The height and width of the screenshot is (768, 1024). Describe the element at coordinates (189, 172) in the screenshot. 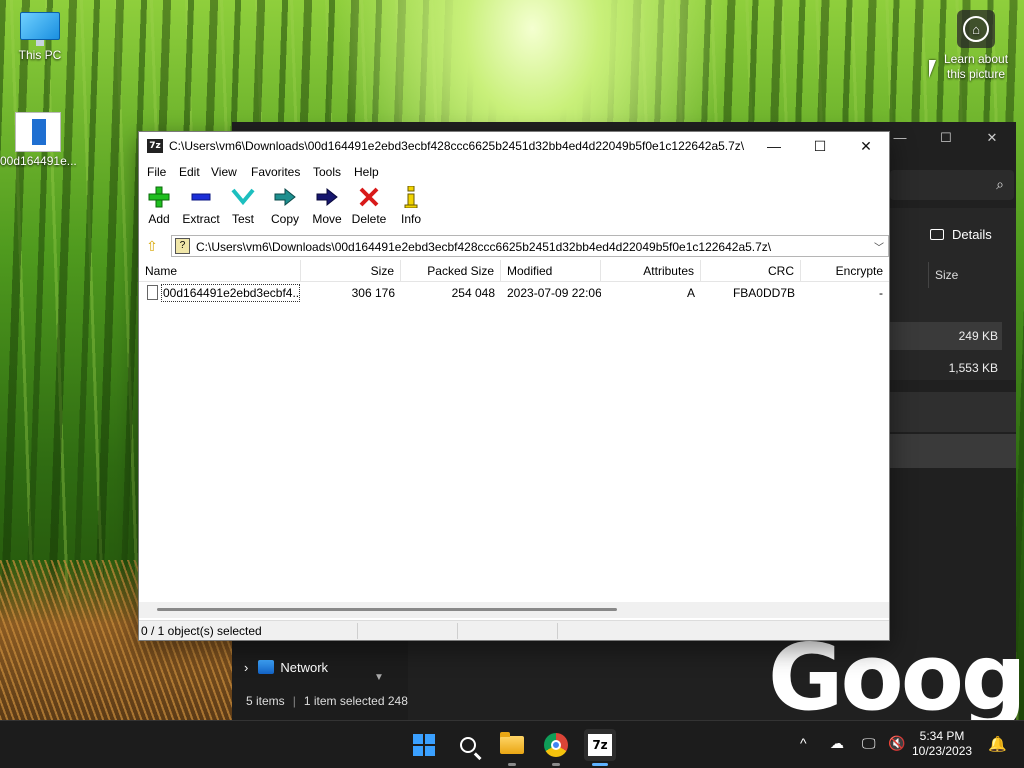

I see `menu-edit: Edit` at that location.